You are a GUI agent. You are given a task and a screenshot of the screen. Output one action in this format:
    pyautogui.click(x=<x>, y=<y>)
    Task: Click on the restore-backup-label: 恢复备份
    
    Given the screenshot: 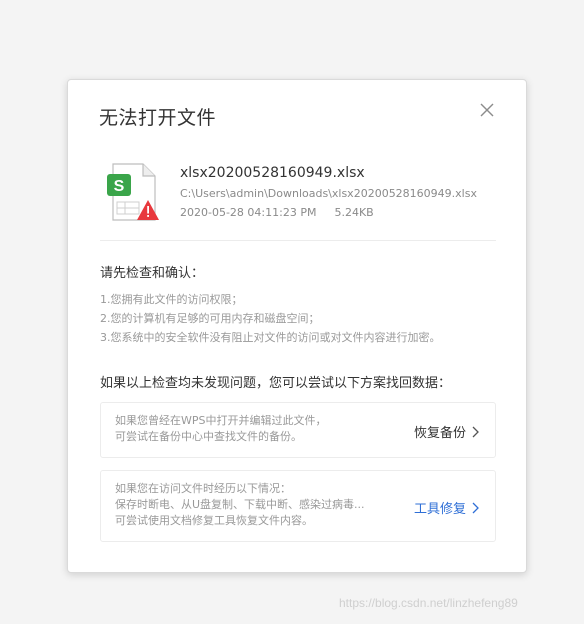 What is the action you would take?
    pyautogui.click(x=439, y=433)
    